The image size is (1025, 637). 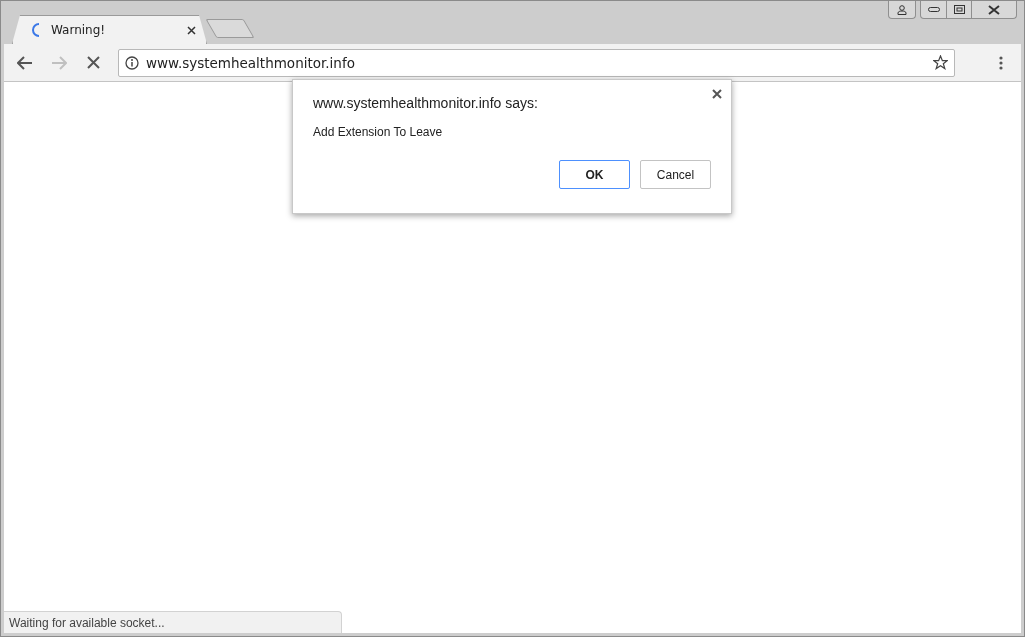 I want to click on address-bar: www.systemhealthmonitor.info, so click(x=536, y=62).